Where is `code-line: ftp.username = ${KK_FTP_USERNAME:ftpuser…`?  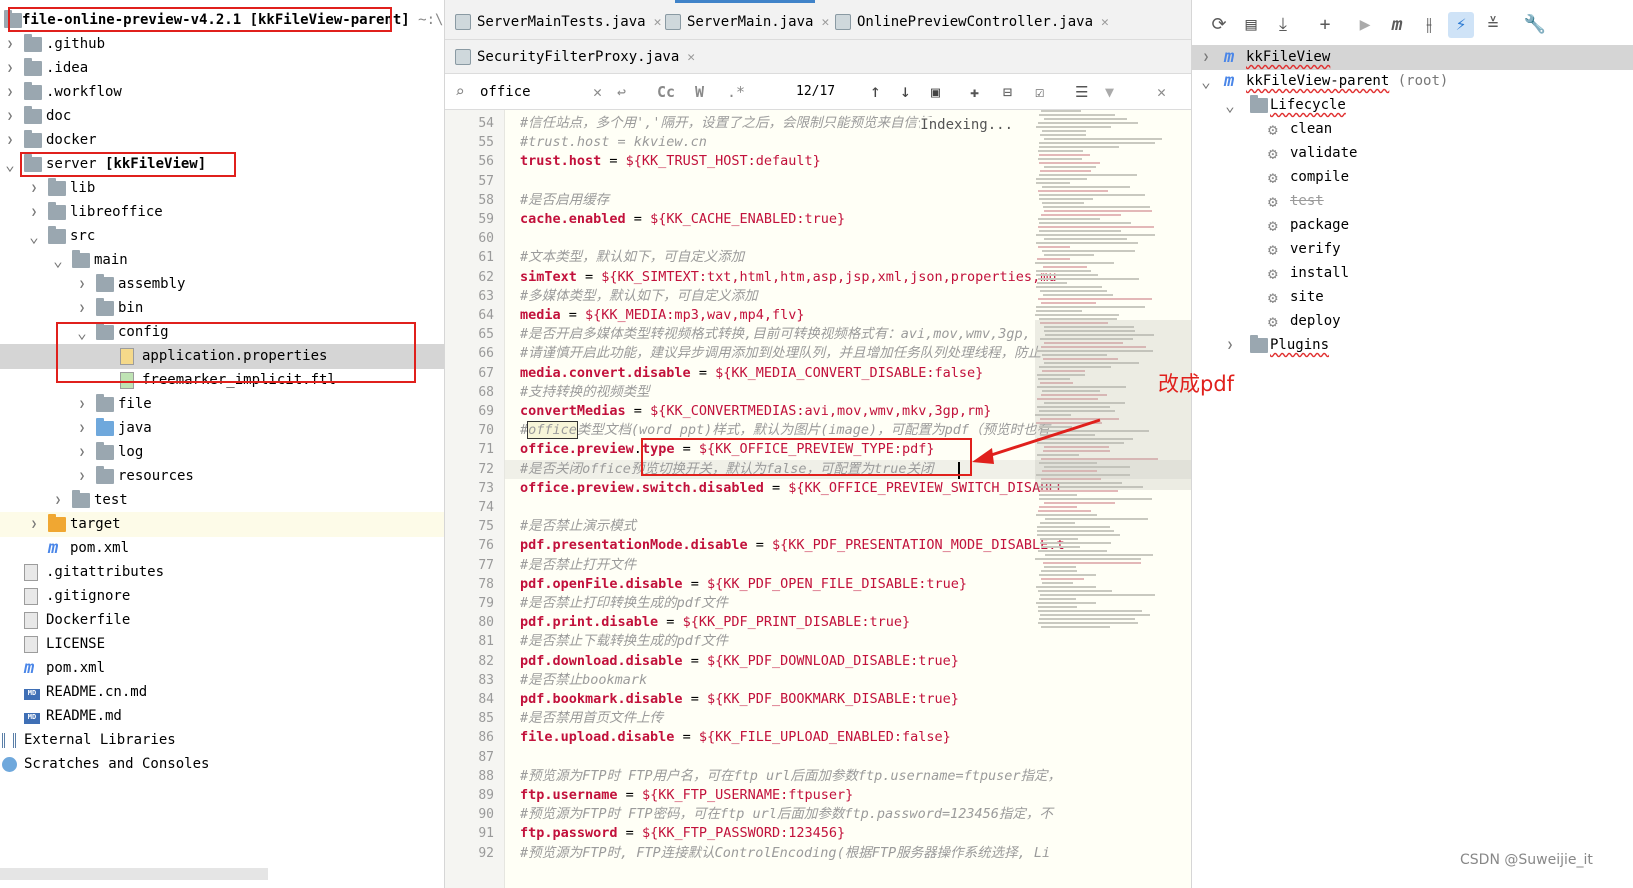
code-line: ftp.username = ${KK_FTP_USERNAME:ftpuser… is located at coordinates (686, 796).